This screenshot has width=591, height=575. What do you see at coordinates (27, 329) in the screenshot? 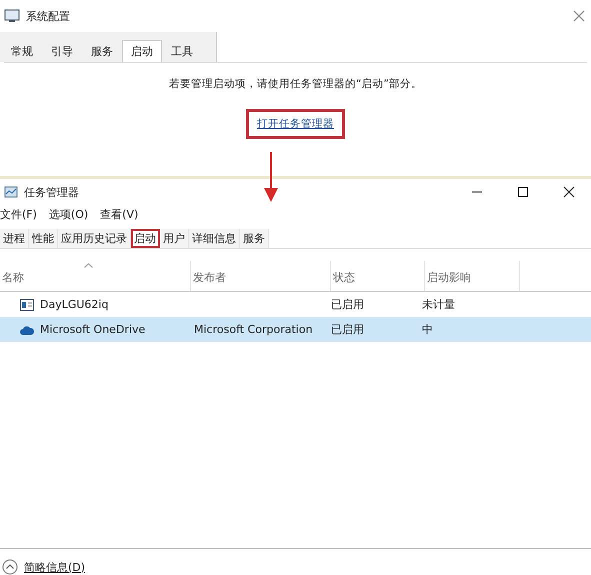
I see `cloud-icon` at bounding box center [27, 329].